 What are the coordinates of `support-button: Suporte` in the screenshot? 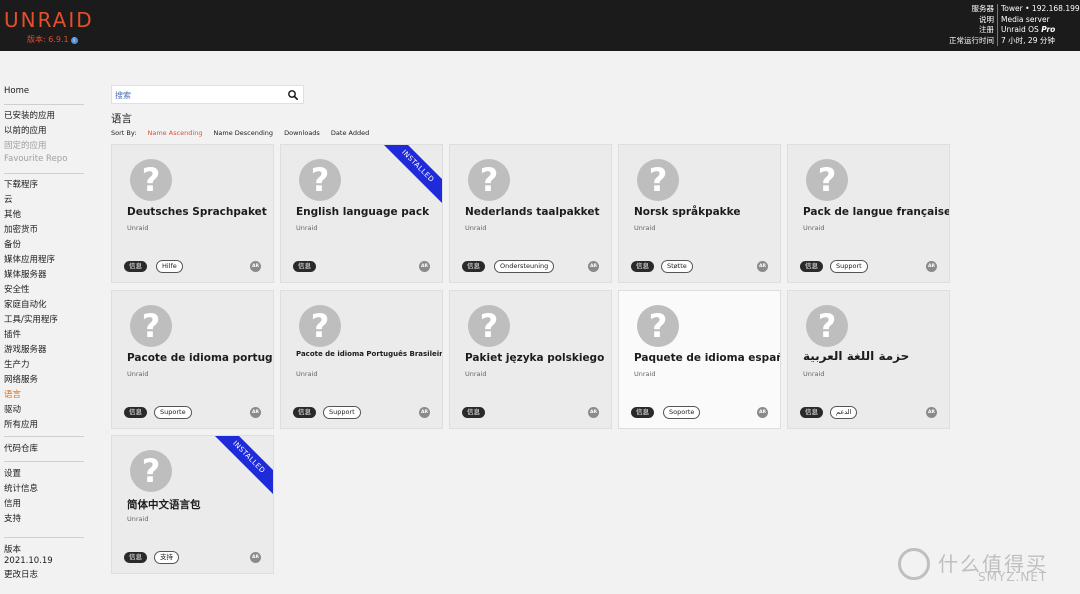 It's located at (173, 412).